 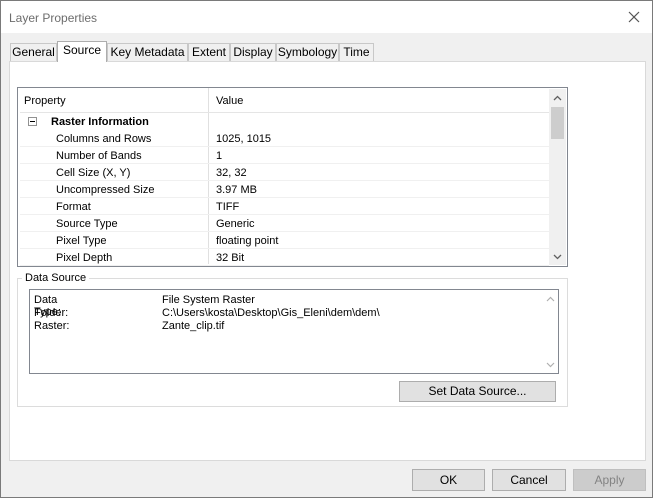 I want to click on data-source-legend: Data Source, so click(x=56, y=278).